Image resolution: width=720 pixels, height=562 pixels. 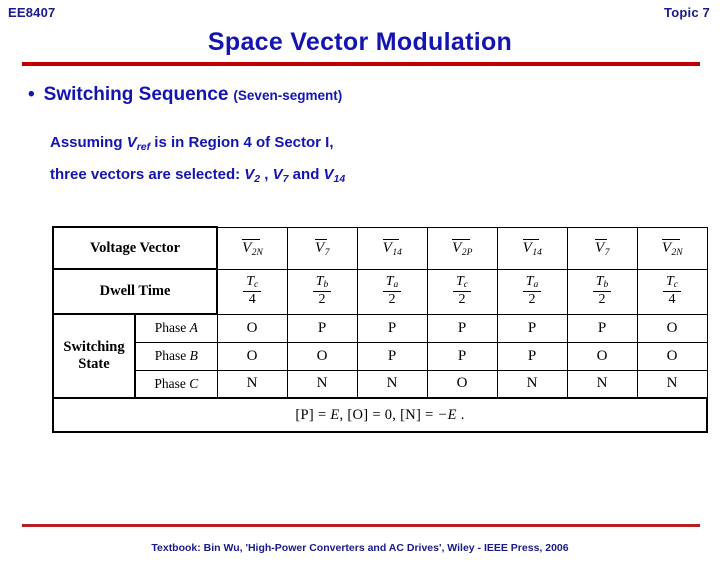 I want to click on level-definition-equation: [P] = E, [O] = 0, [N] = −E ., so click(x=380, y=415).